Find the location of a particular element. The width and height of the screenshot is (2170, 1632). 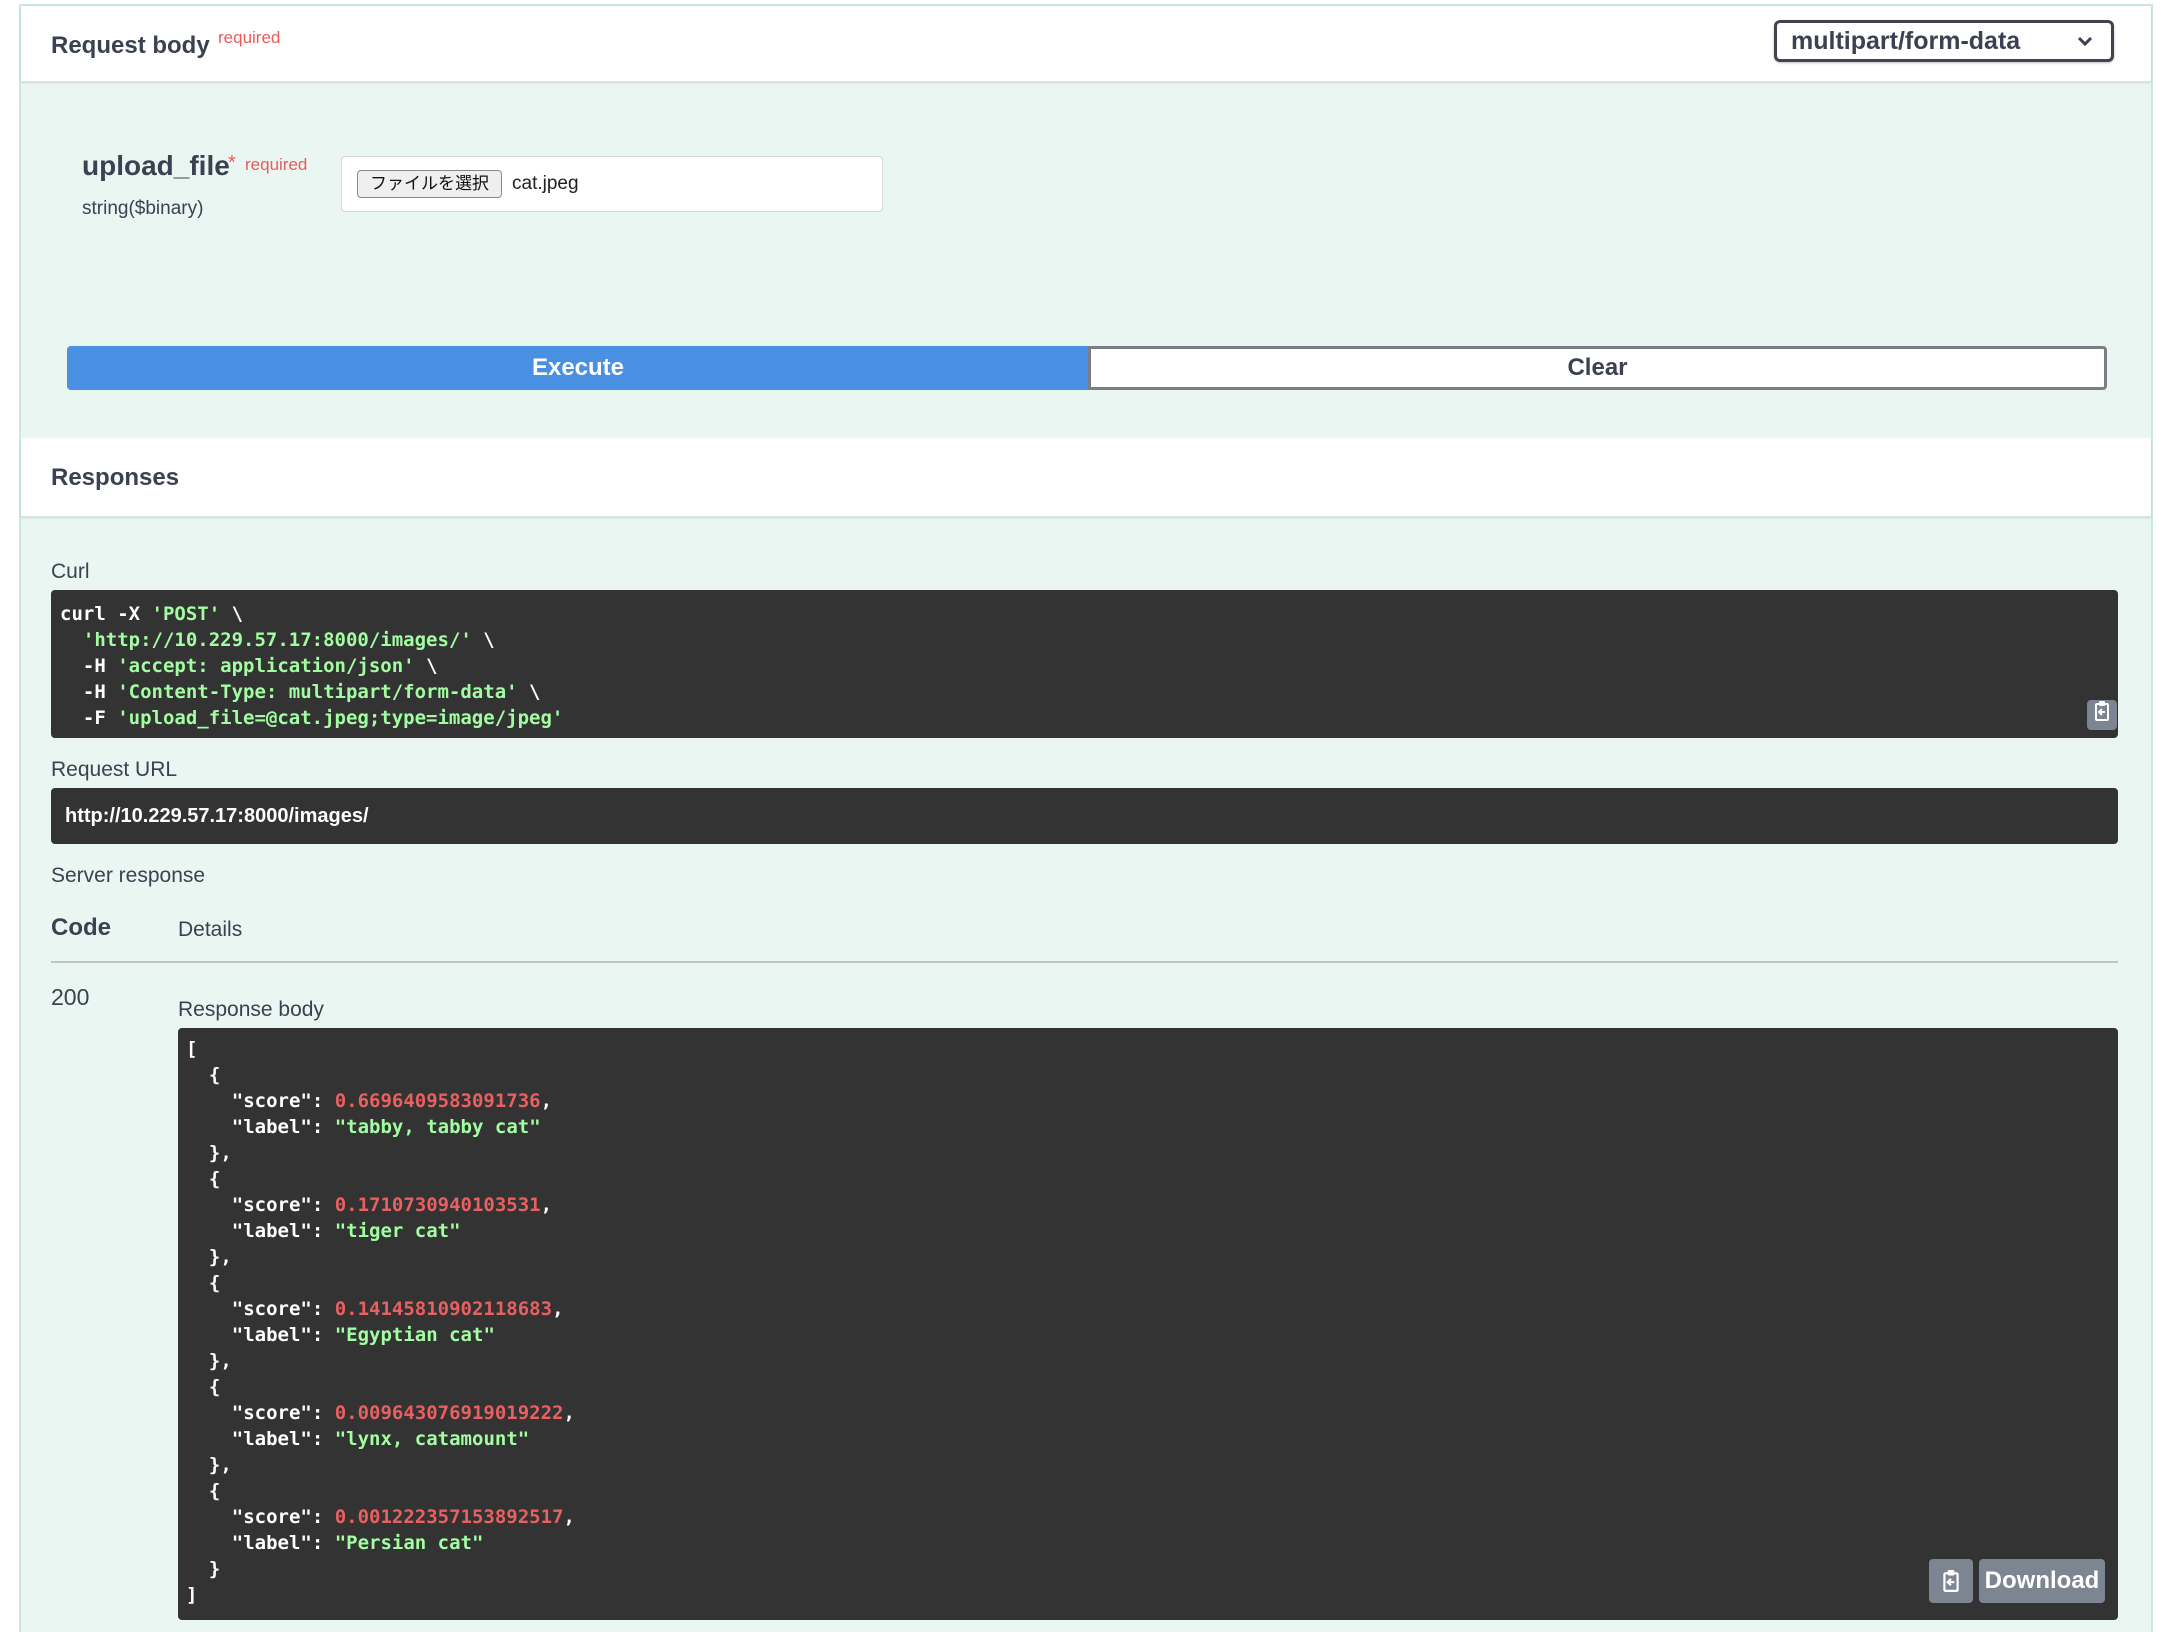

param-name: upload_file is located at coordinates (156, 165).